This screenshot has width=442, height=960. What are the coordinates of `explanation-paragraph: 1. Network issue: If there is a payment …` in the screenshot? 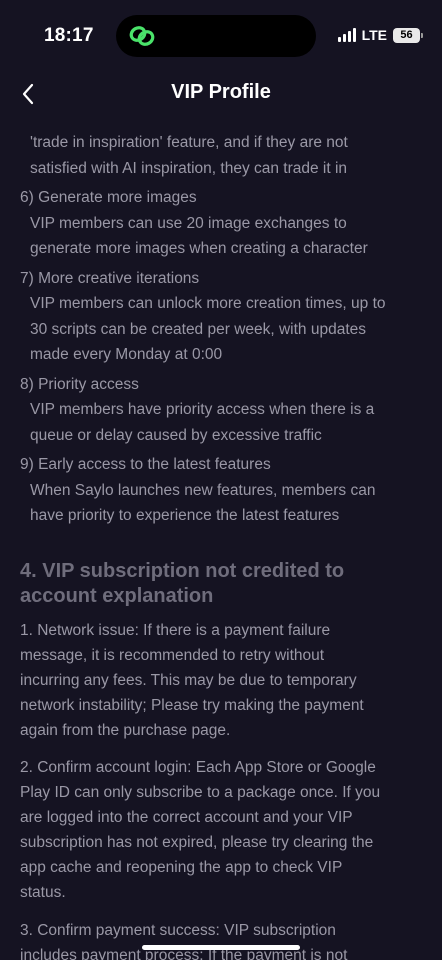 It's located at (215, 680).